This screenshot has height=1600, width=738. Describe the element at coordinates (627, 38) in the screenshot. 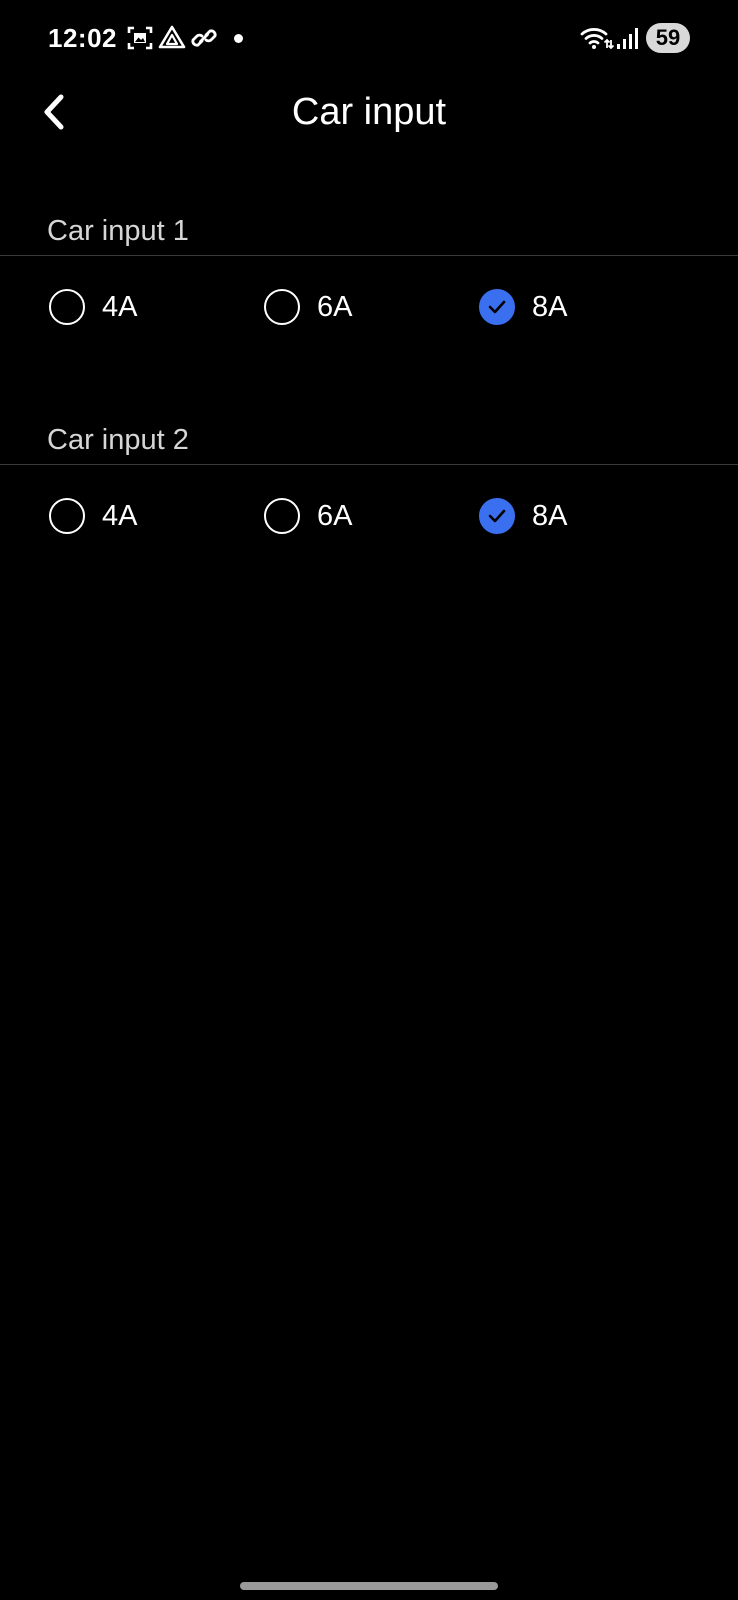

I see `signal-icon` at that location.